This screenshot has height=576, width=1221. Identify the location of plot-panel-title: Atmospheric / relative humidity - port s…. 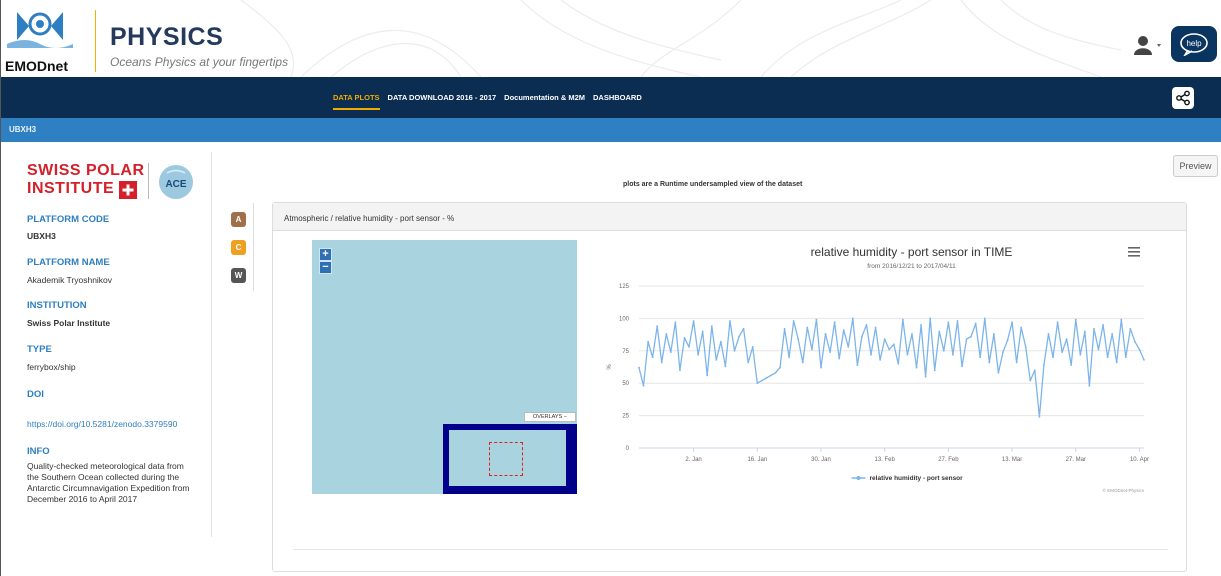
(369, 218).